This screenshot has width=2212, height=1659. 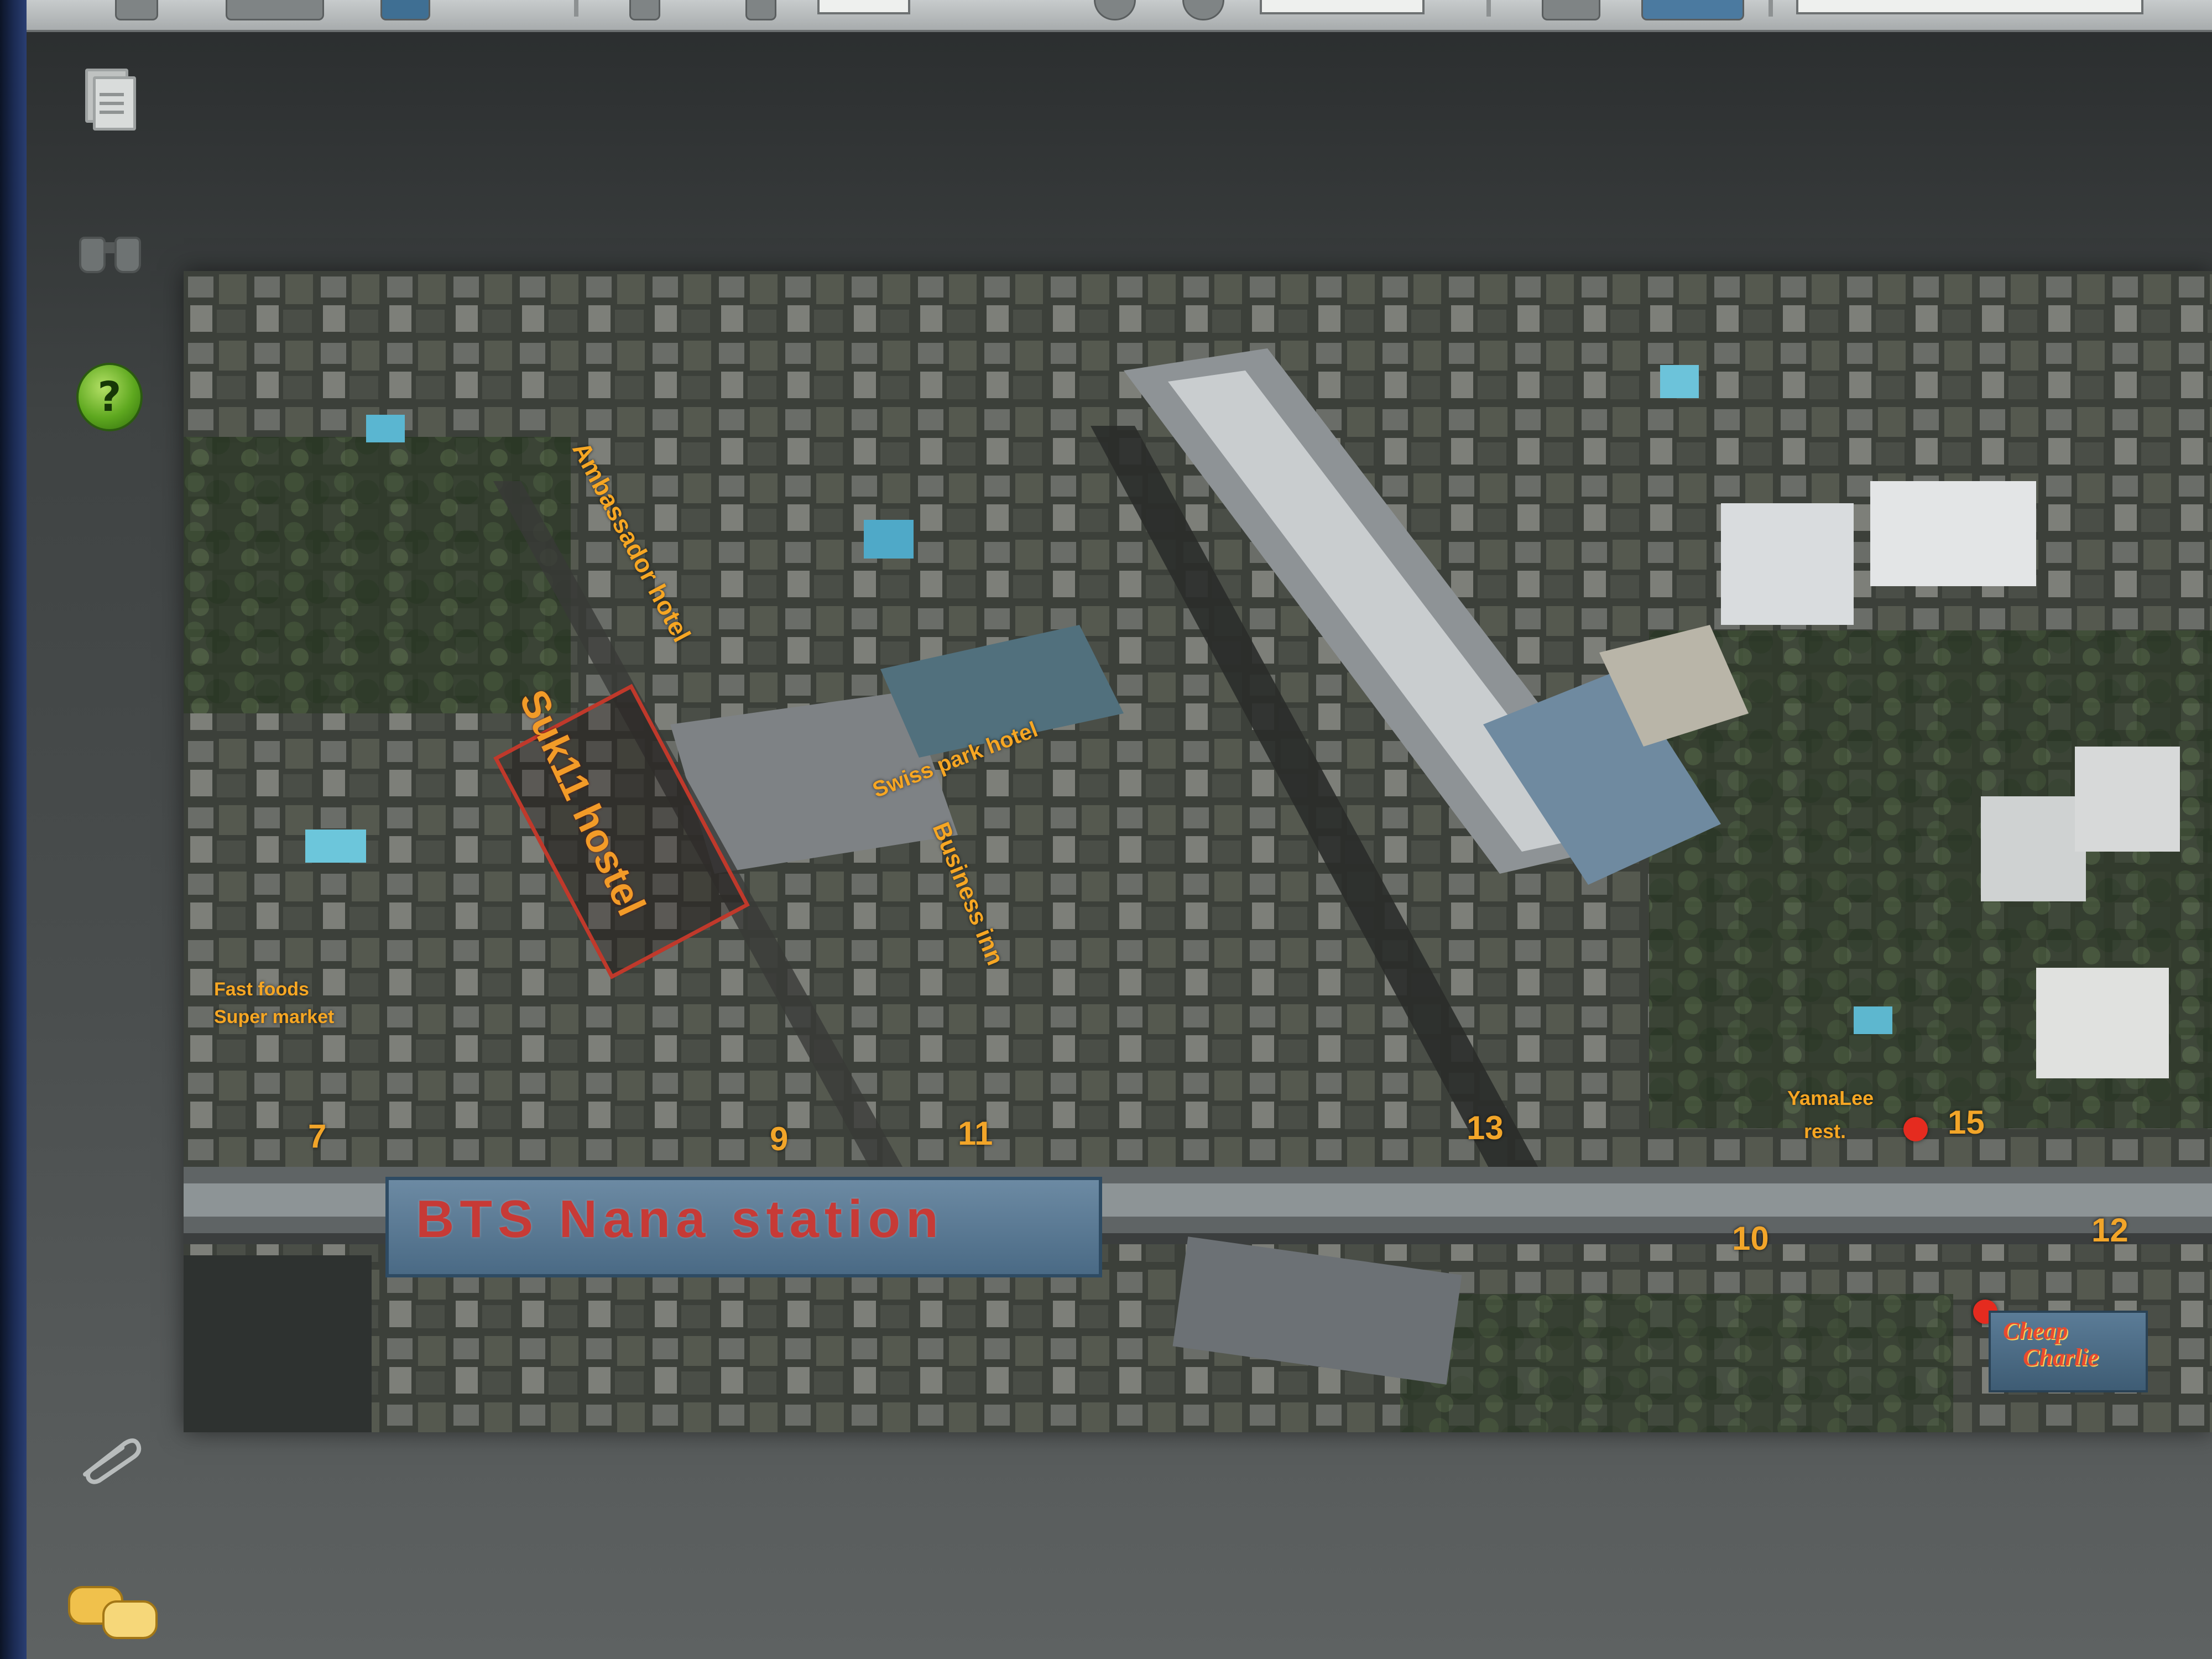 I want to click on yamalee-rest-label: rest., so click(x=1825, y=1131).